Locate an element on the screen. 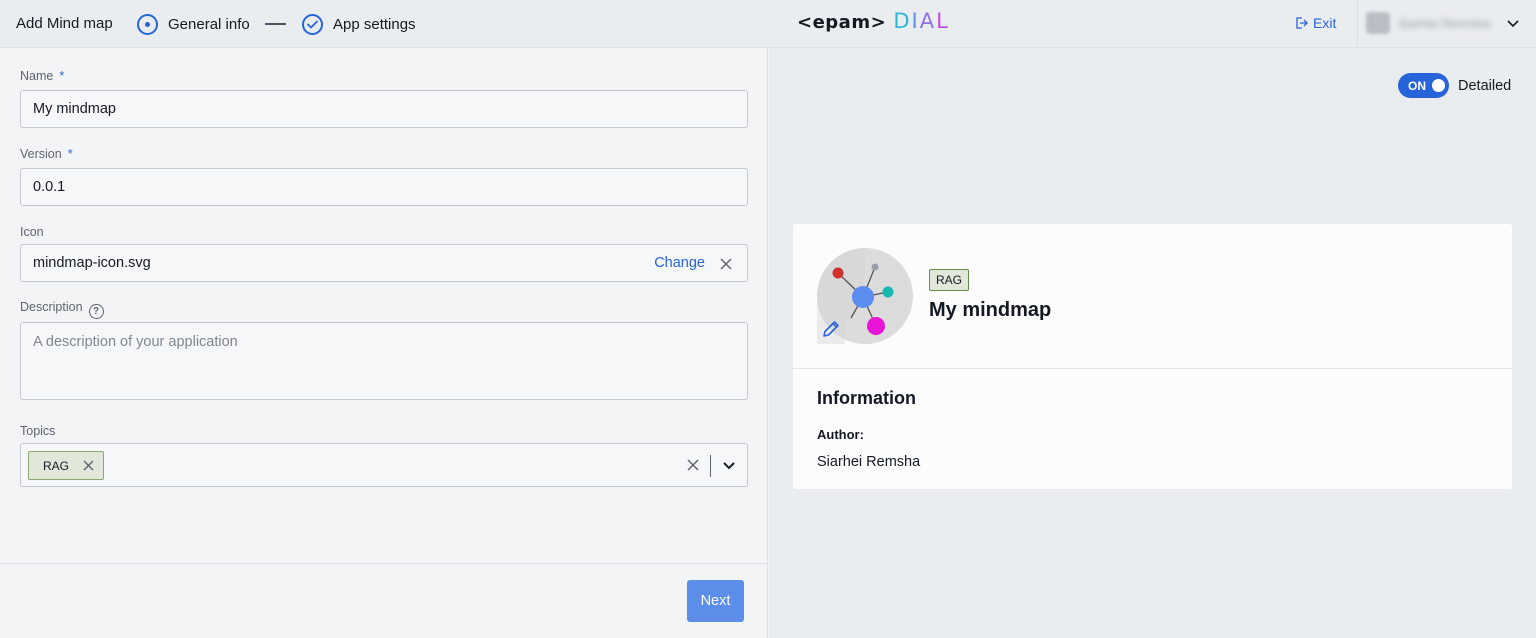 The width and height of the screenshot is (1536, 638). detailed-toggle: ON is located at coordinates (1423, 85).